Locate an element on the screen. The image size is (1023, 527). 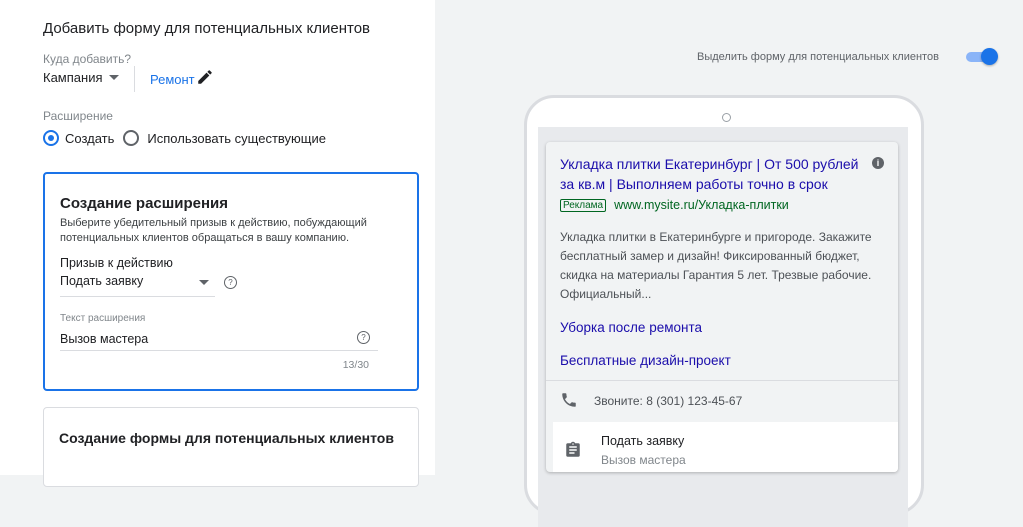
ad-badge: Реклама is located at coordinates (583, 205).